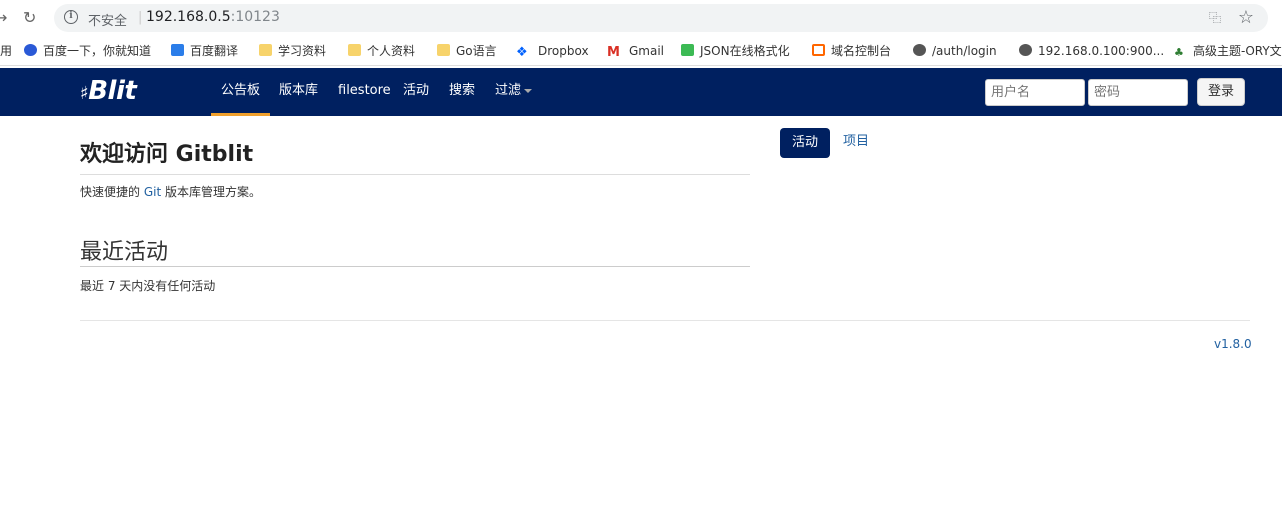 This screenshot has width=1282, height=509. I want to click on security-label: 不安全, so click(107, 19).